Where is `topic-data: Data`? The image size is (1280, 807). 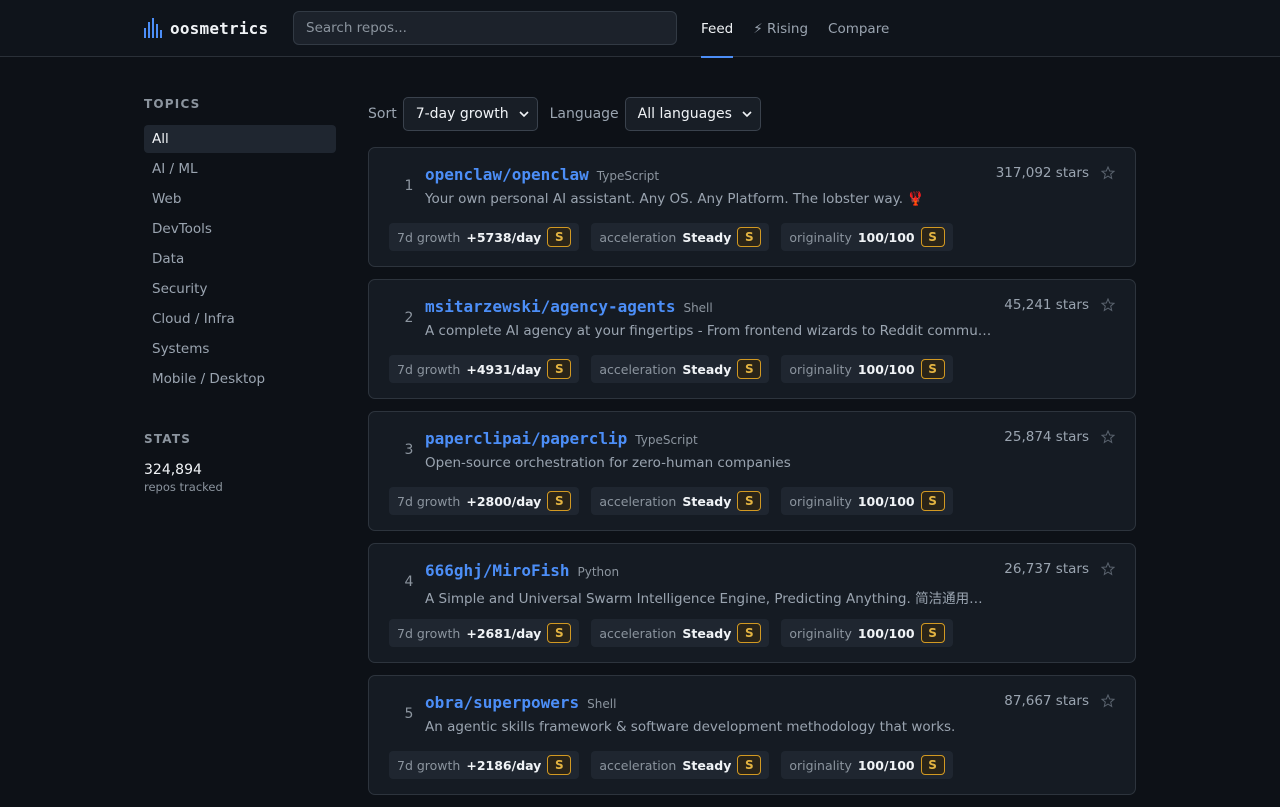 topic-data: Data is located at coordinates (240, 259).